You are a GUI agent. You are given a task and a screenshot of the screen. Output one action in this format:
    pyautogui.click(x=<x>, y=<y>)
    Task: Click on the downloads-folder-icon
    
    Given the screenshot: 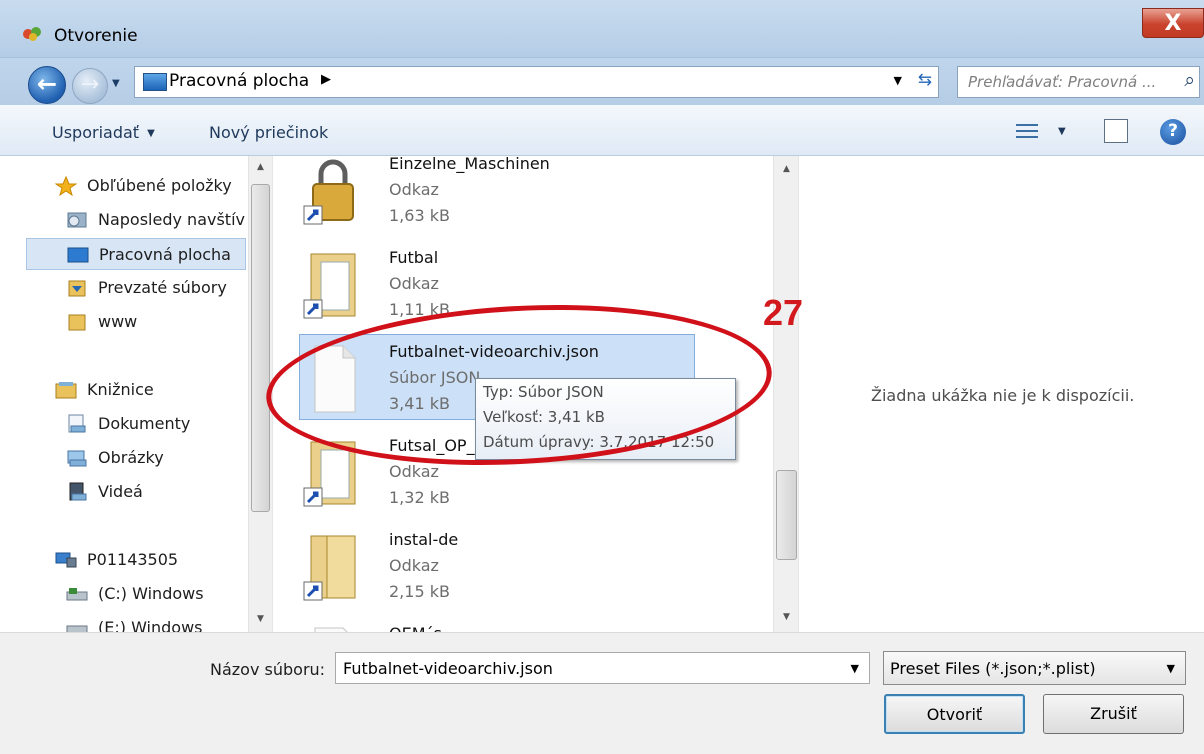 What is the action you would take?
    pyautogui.click(x=77, y=288)
    